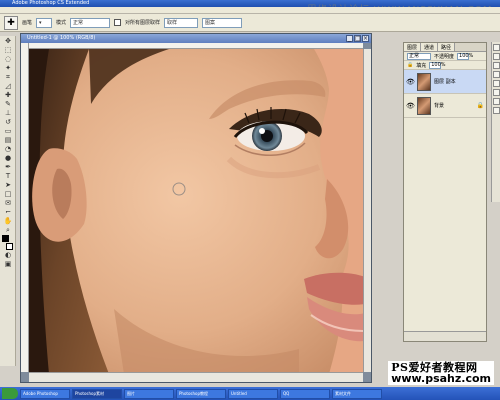 The width and height of the screenshot is (500, 400). Describe the element at coordinates (445, 336) in the screenshot. I see `panel-footer` at that location.